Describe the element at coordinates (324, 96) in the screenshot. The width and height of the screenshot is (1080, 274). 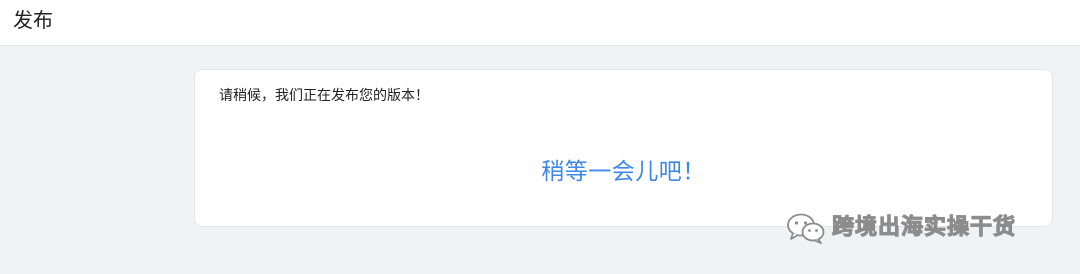
I see `publish-status-message: 请稍候，我们正在发布您的版本！` at that location.